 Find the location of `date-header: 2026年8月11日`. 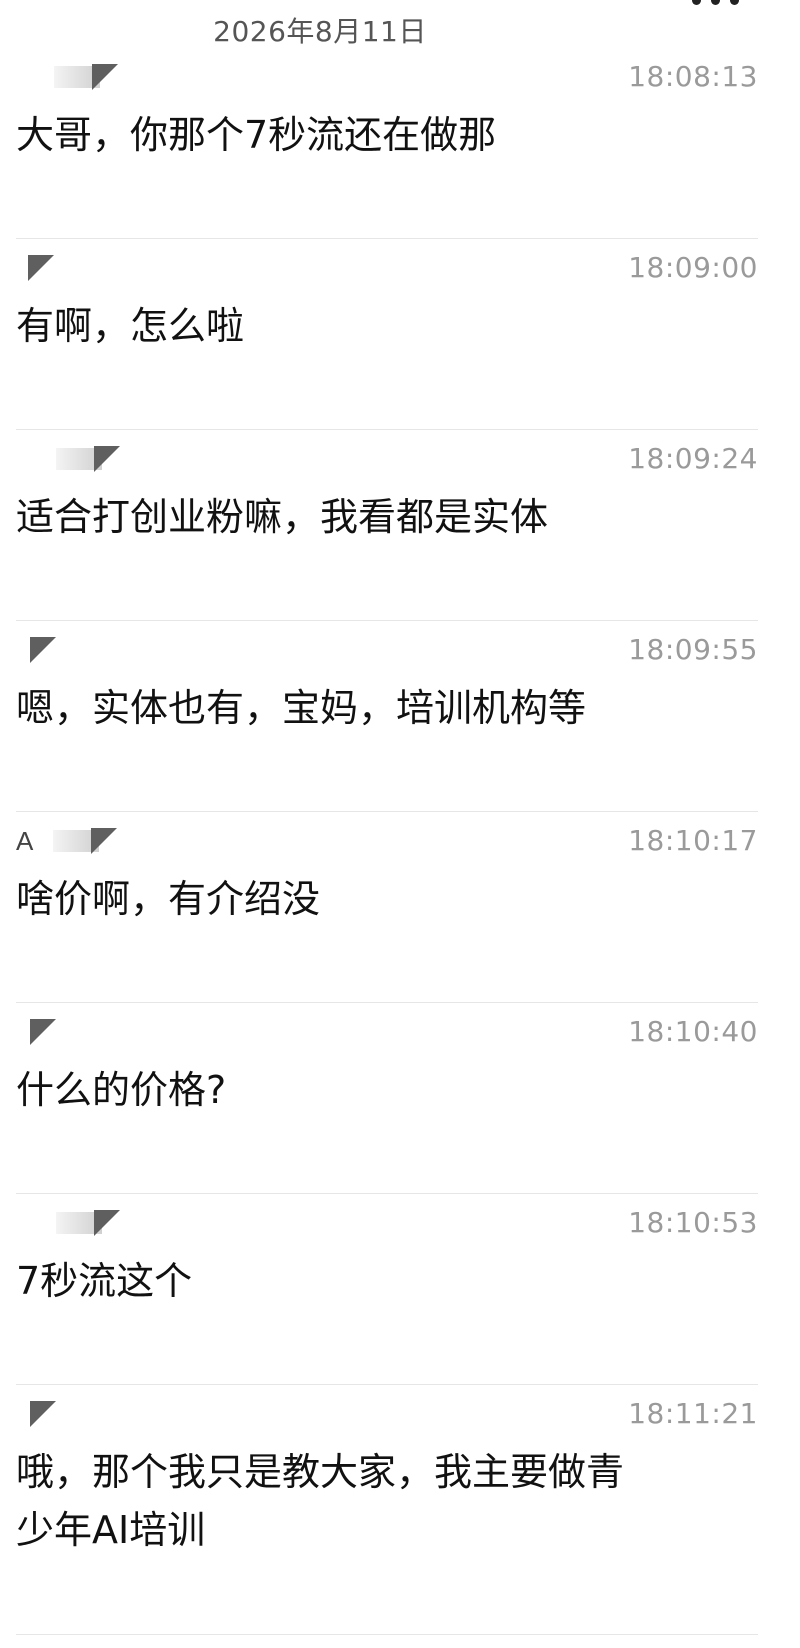

date-header: 2026年8月11日 is located at coordinates (320, 31).